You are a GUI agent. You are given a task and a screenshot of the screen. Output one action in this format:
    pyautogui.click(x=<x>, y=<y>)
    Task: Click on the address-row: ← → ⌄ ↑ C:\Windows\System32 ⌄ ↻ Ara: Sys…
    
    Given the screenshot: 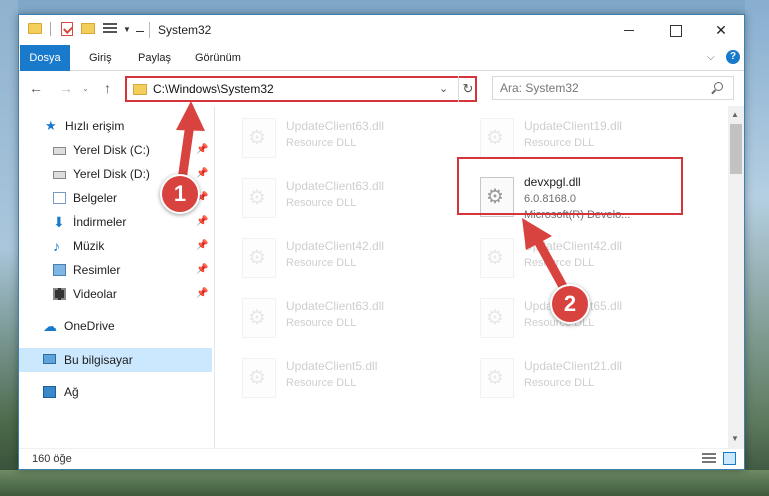 What is the action you would take?
    pyautogui.click(x=381, y=89)
    